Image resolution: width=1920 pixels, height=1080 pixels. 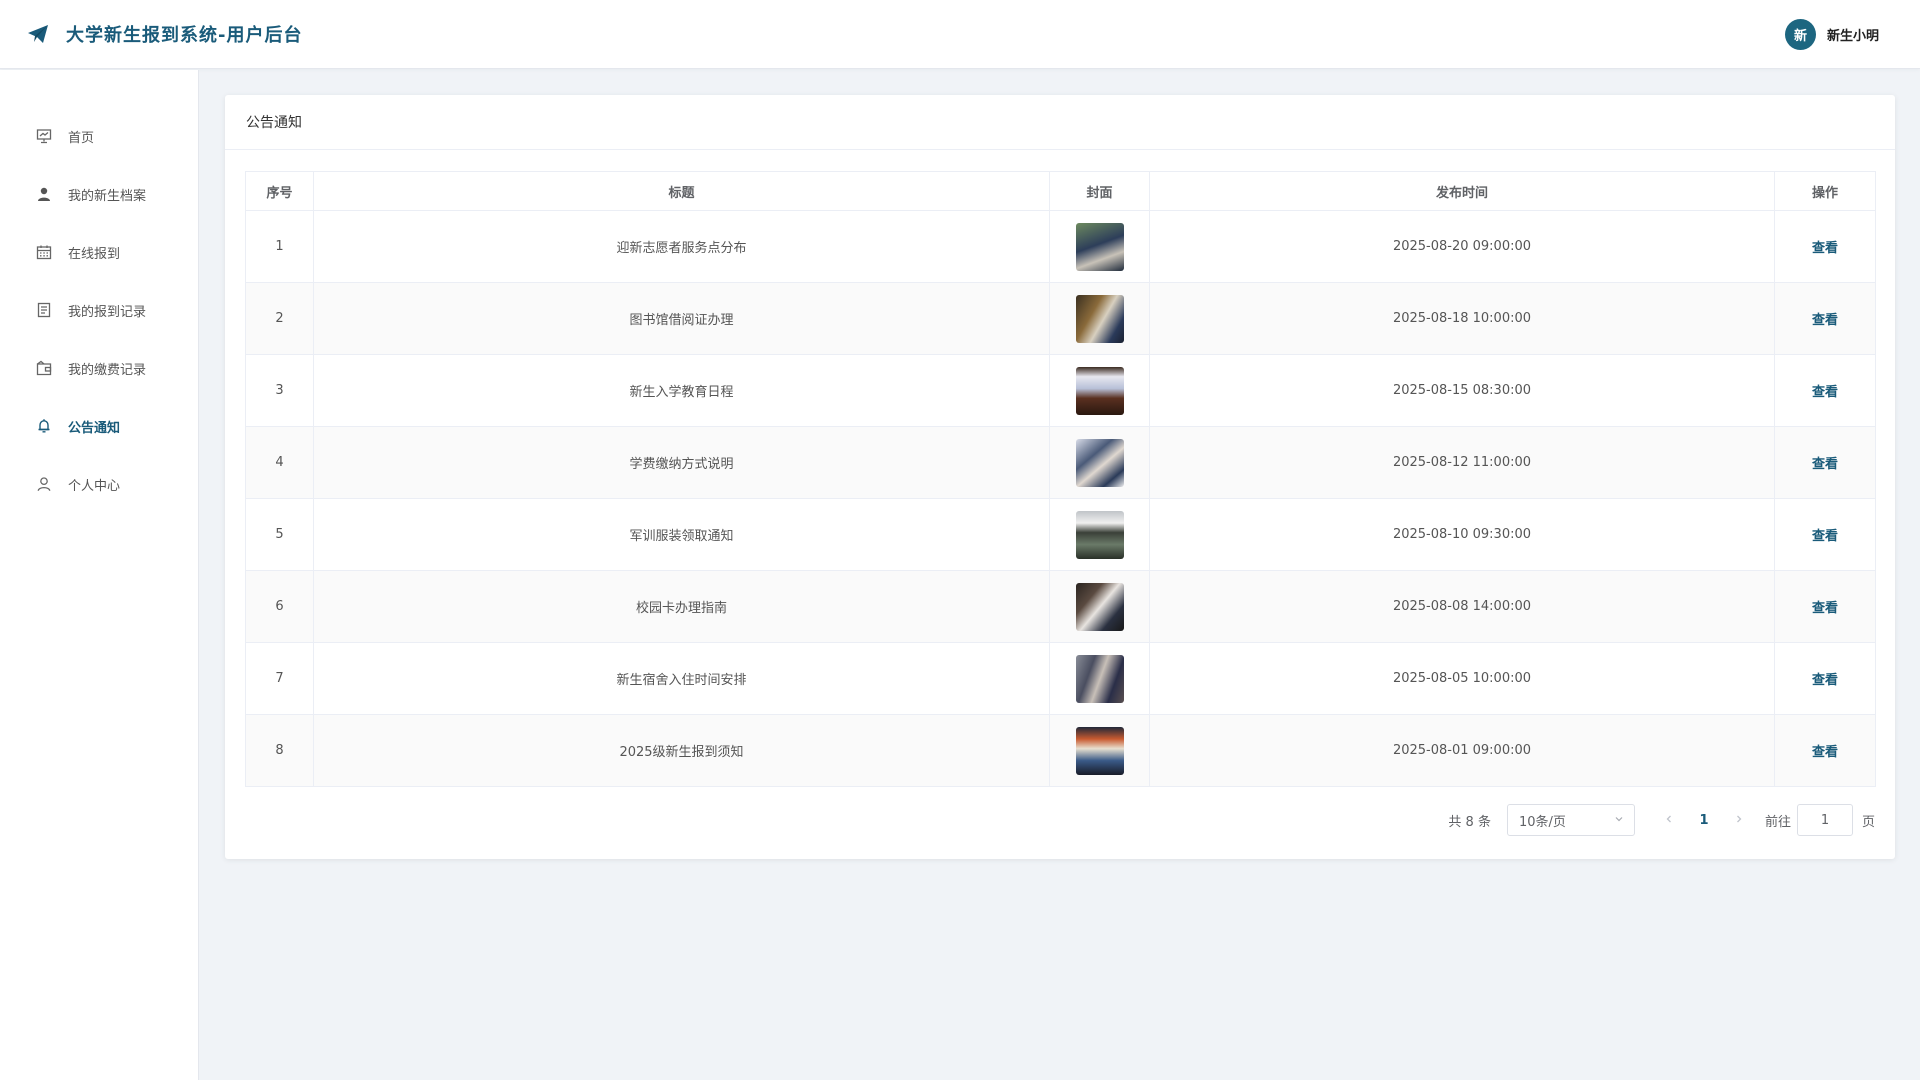 I want to click on goto-page-input, so click(x=1824, y=820).